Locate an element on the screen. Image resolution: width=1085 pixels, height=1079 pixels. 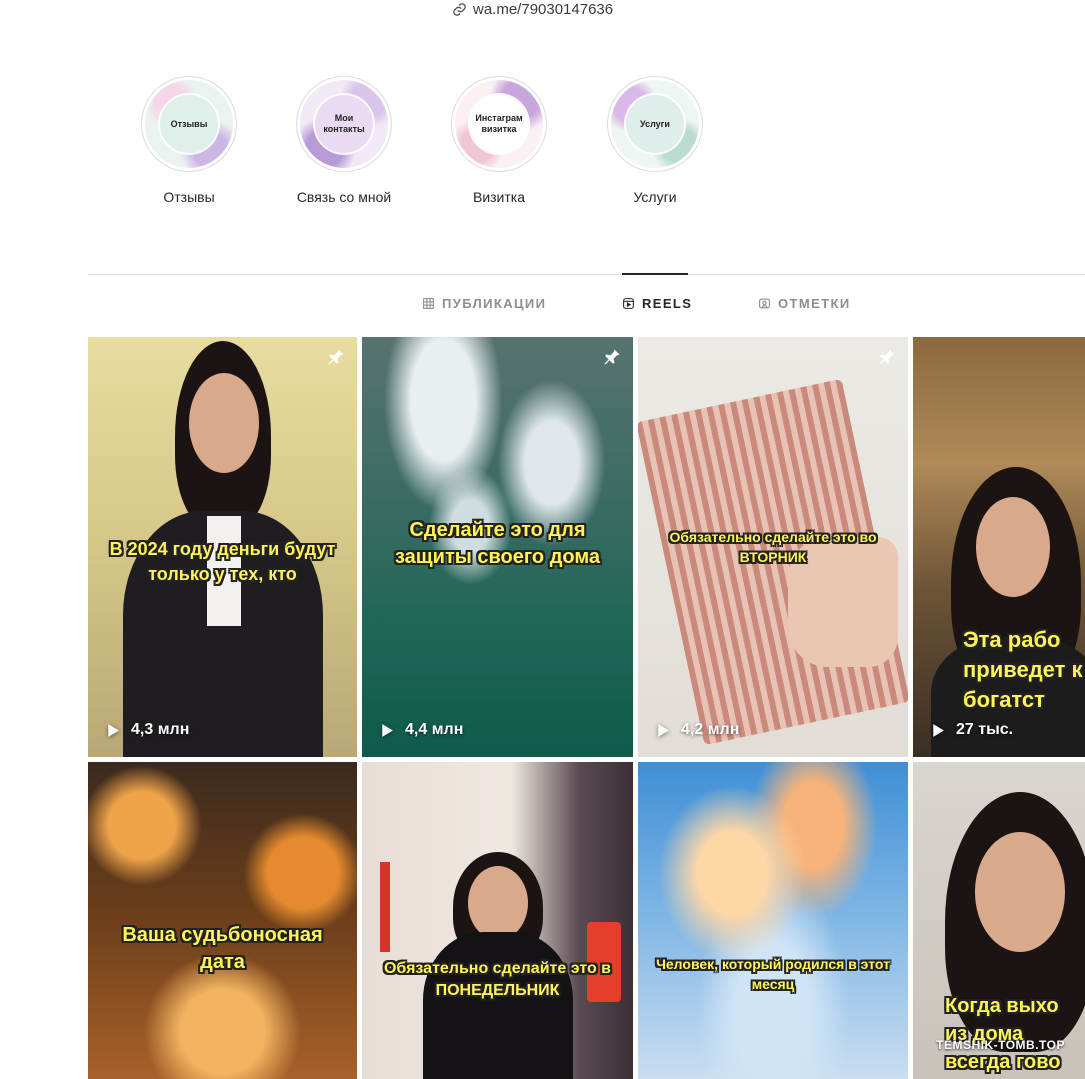
highlight-cover-label: Услуги is located at coordinates (655, 124).